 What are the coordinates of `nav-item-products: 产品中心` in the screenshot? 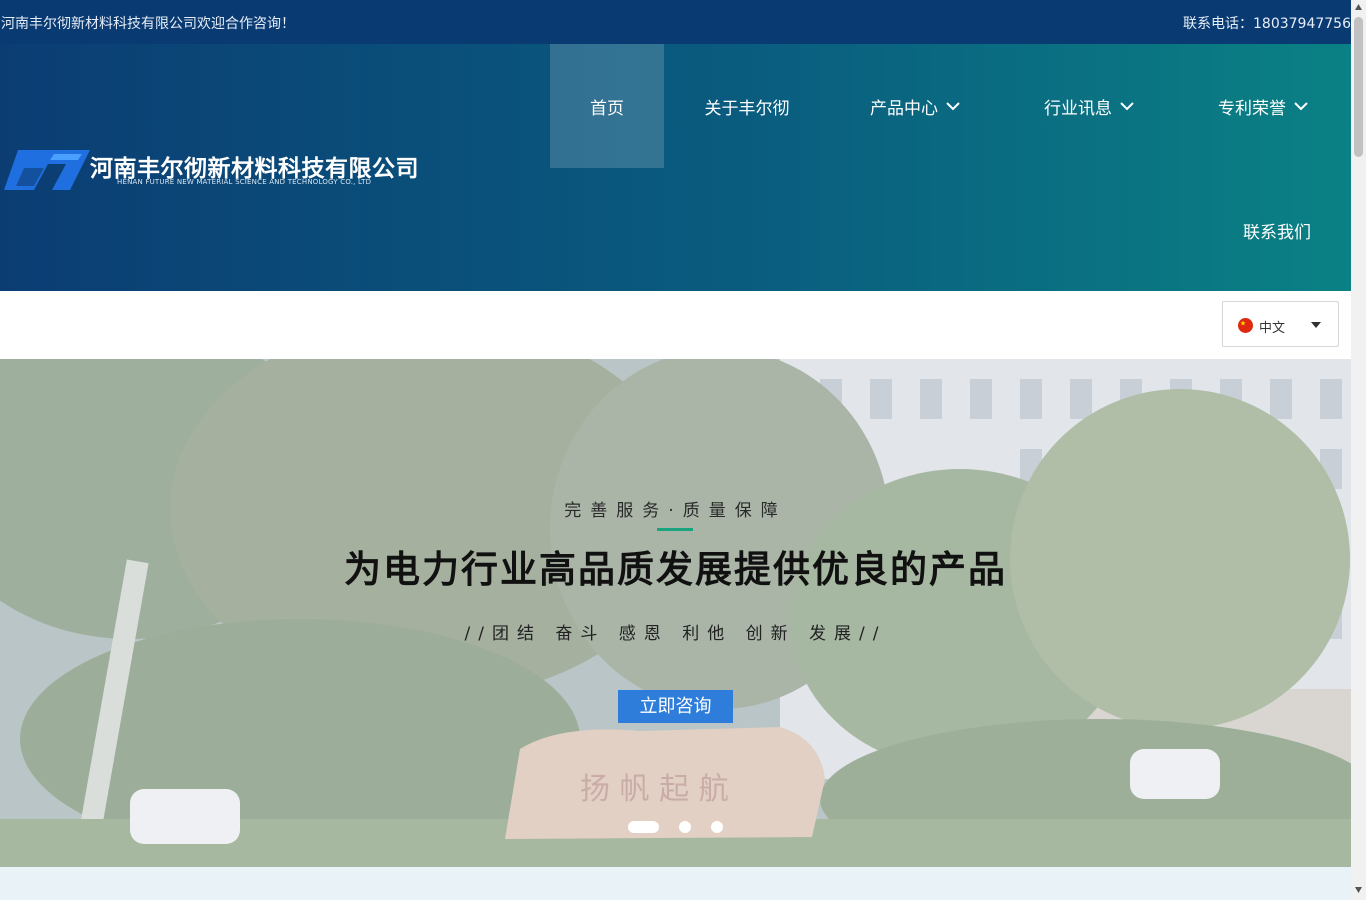 It's located at (915, 106).